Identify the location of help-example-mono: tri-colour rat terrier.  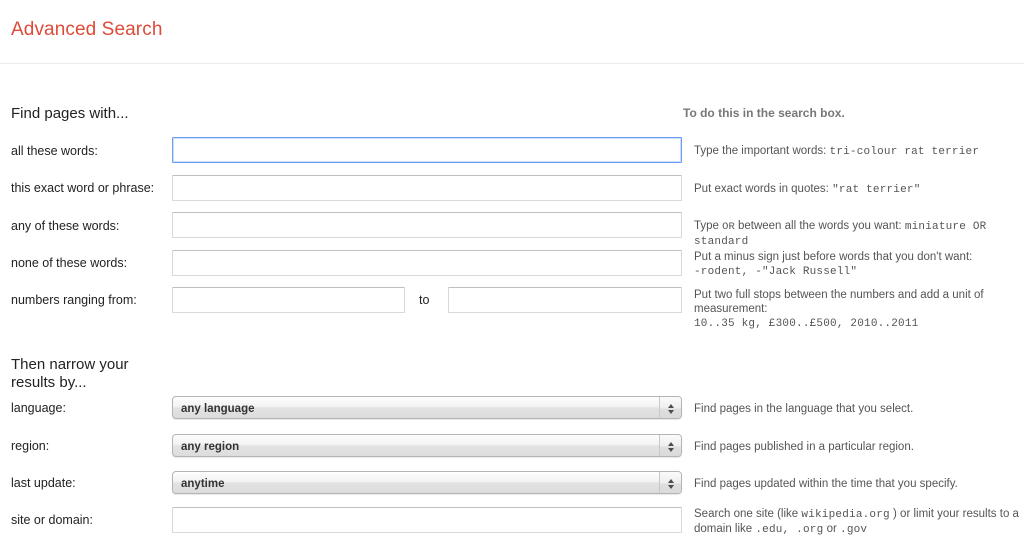
(904, 152).